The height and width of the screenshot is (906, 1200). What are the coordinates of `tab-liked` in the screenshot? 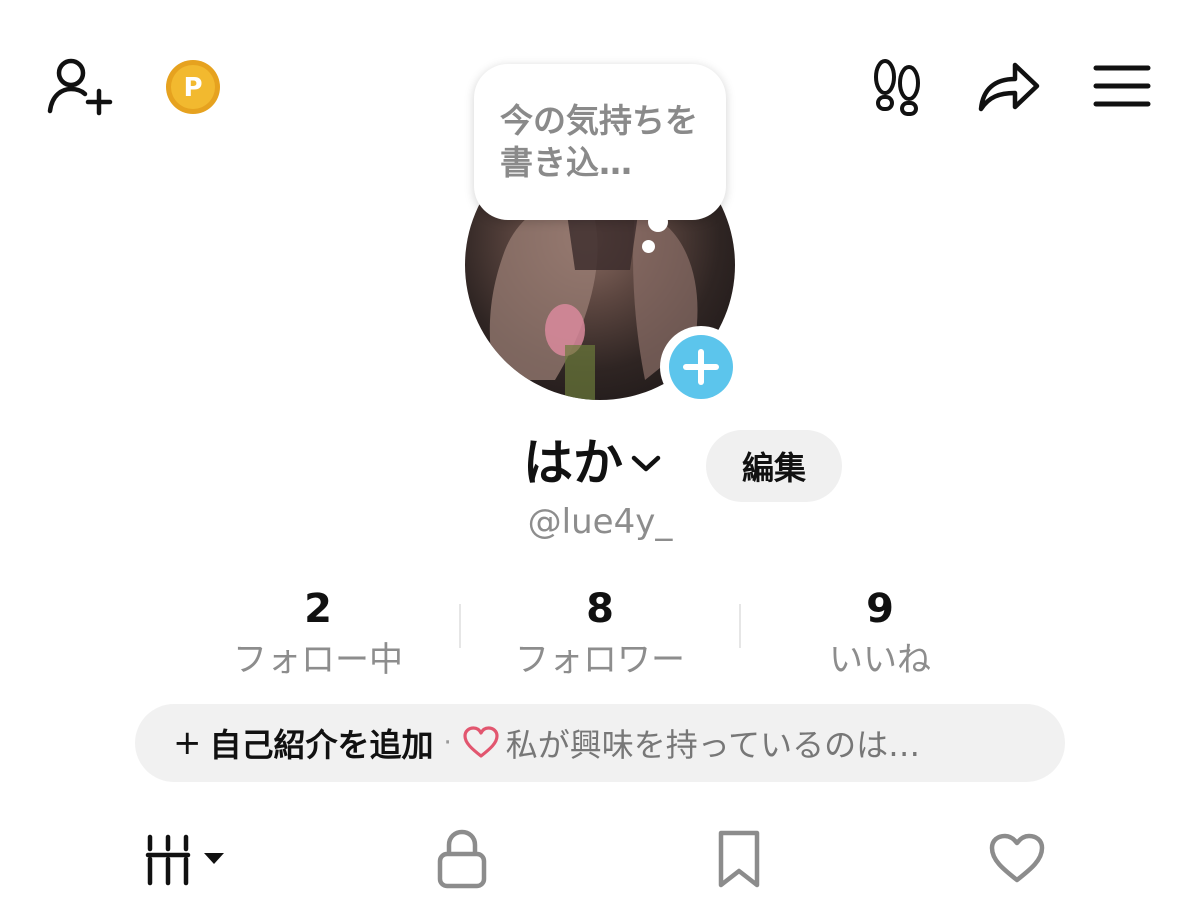 It's located at (1017, 859).